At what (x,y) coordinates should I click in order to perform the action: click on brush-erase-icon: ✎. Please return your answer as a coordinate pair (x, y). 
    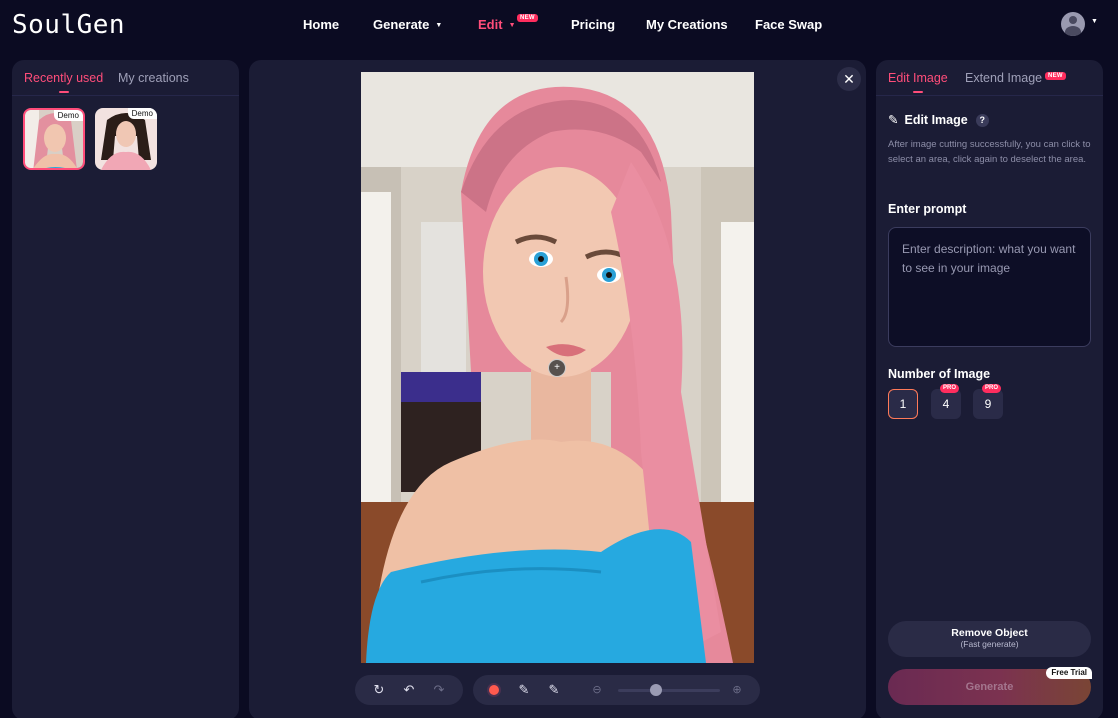
    Looking at the image, I should click on (554, 690).